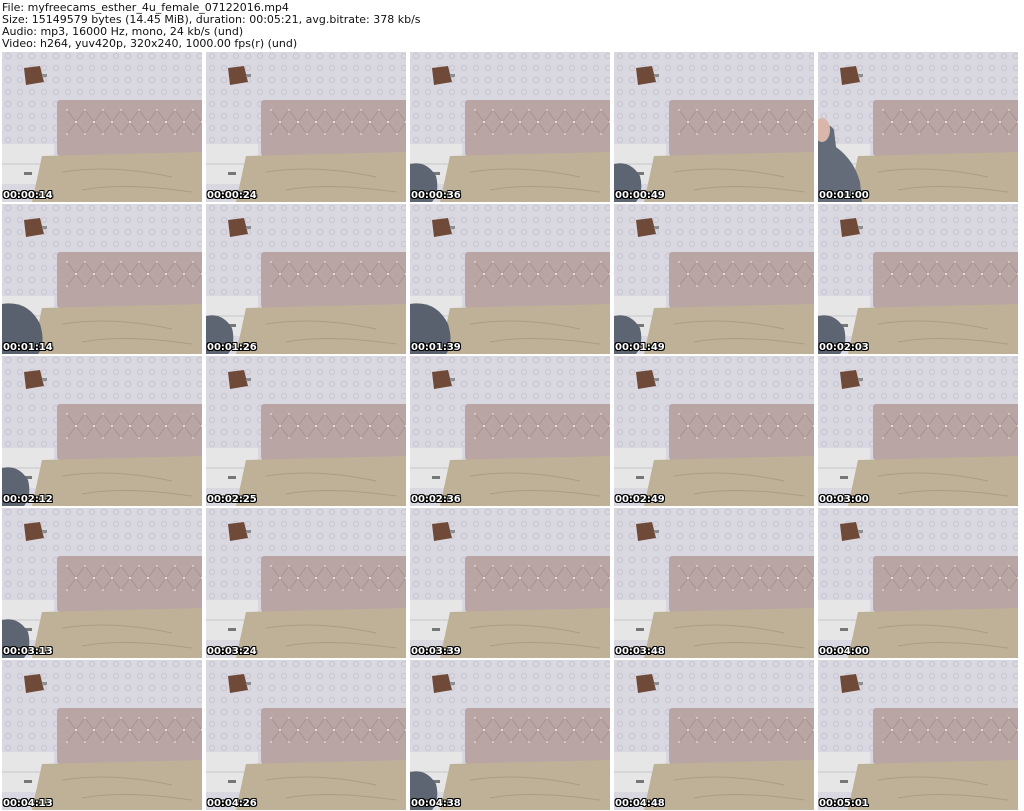 Image resolution: width=1024 pixels, height=811 pixels. I want to click on thumbnail-timestamp: 00:02:36, so click(436, 499).